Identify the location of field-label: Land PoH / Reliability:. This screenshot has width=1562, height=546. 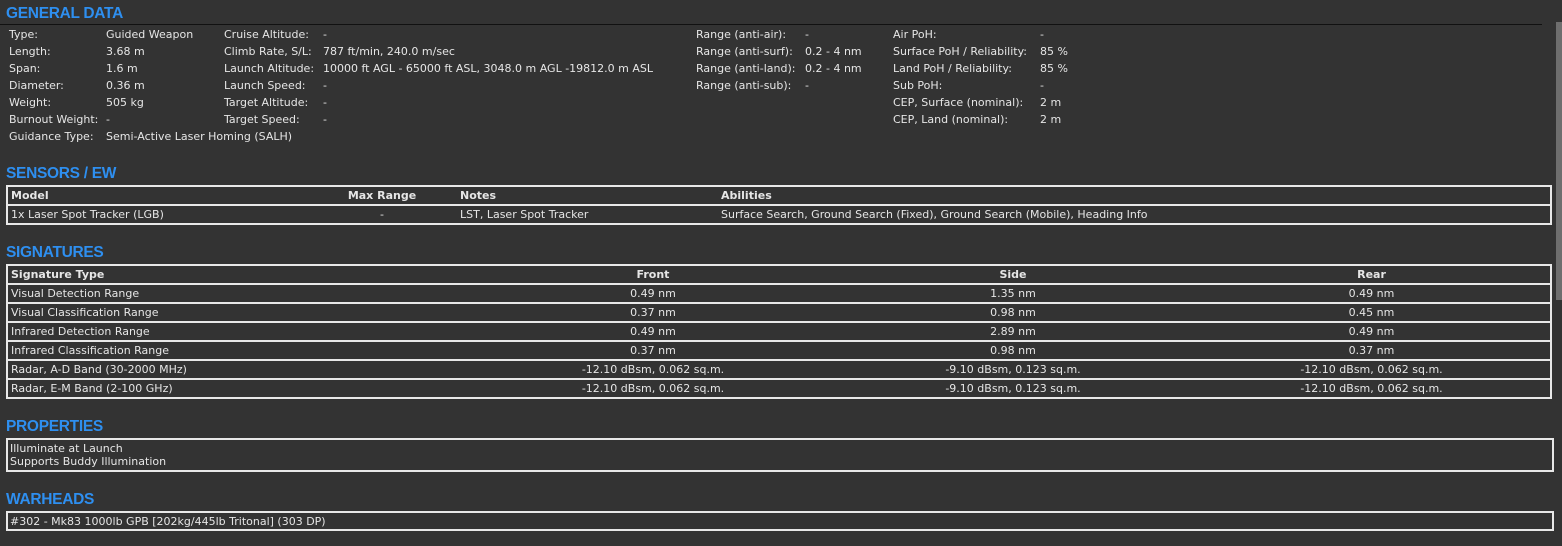
(952, 68).